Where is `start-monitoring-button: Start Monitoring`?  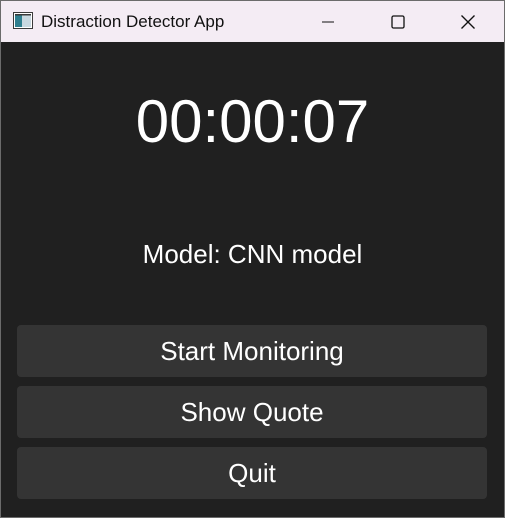 start-monitoring-button: Start Monitoring is located at coordinates (252, 351).